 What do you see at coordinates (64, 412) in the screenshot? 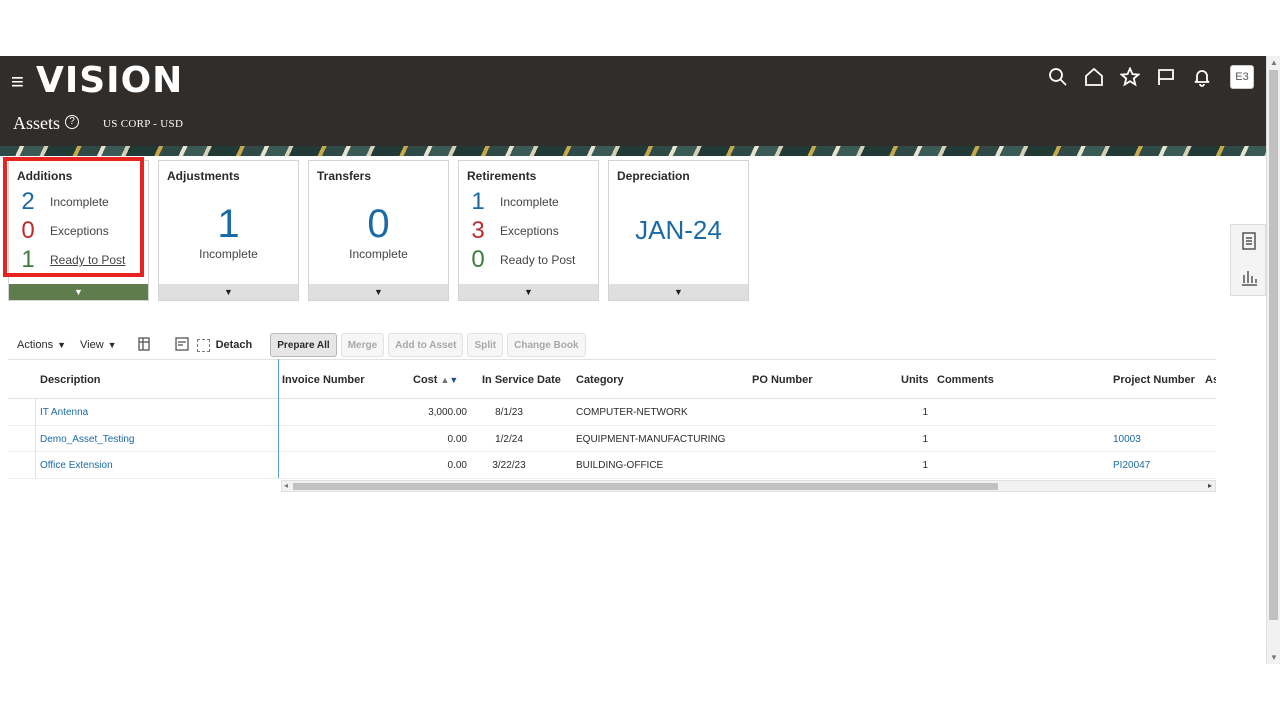
I see `cell-description: IT Antenna` at bounding box center [64, 412].